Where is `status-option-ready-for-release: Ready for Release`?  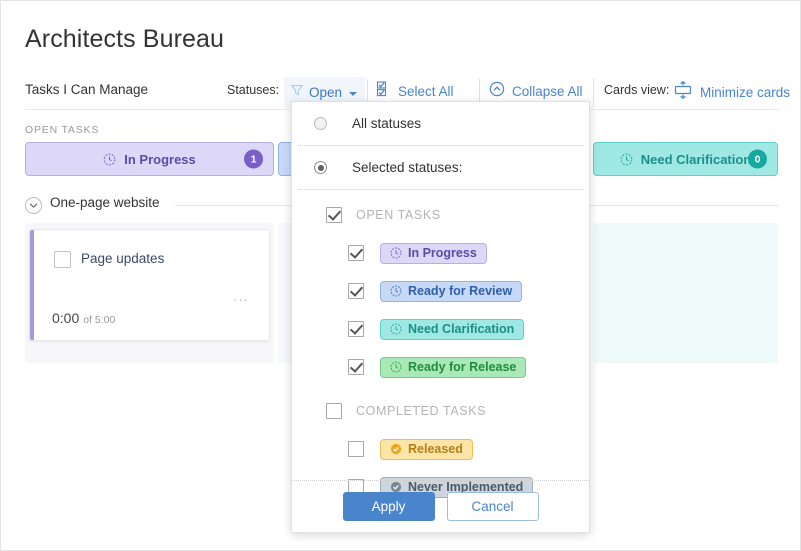 status-option-ready-for-release: Ready for Release is located at coordinates (440, 367).